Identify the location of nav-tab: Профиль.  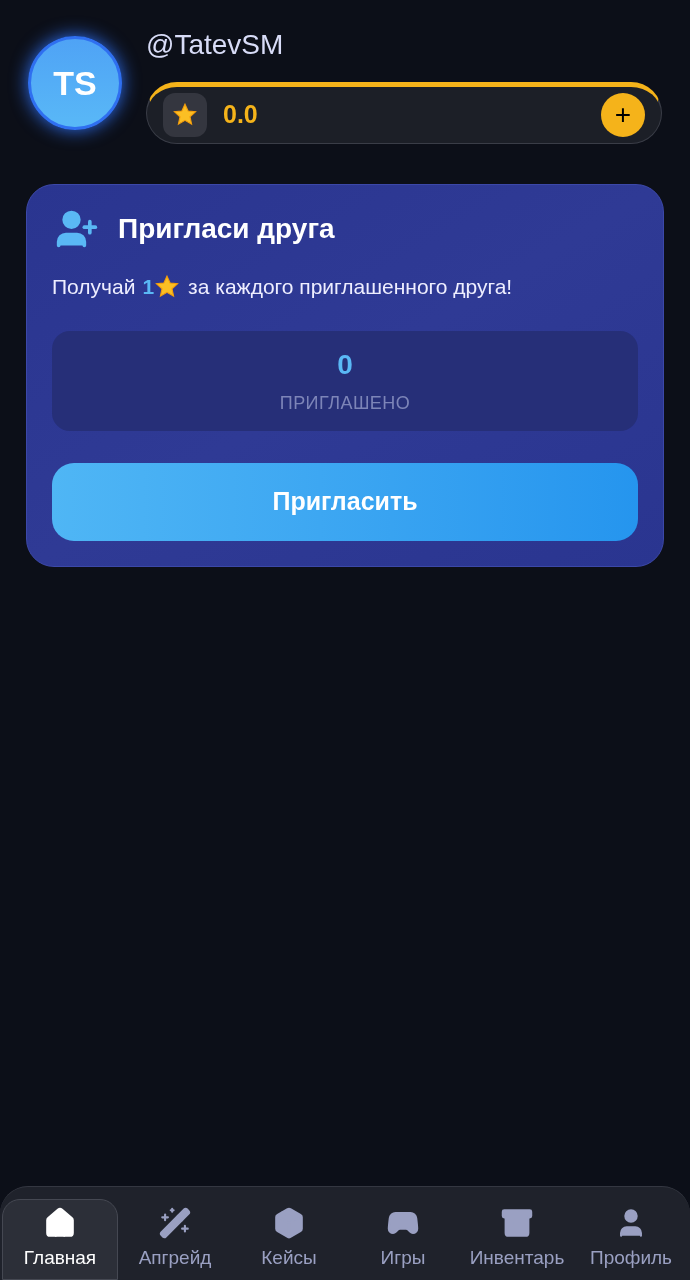
(631, 1239).